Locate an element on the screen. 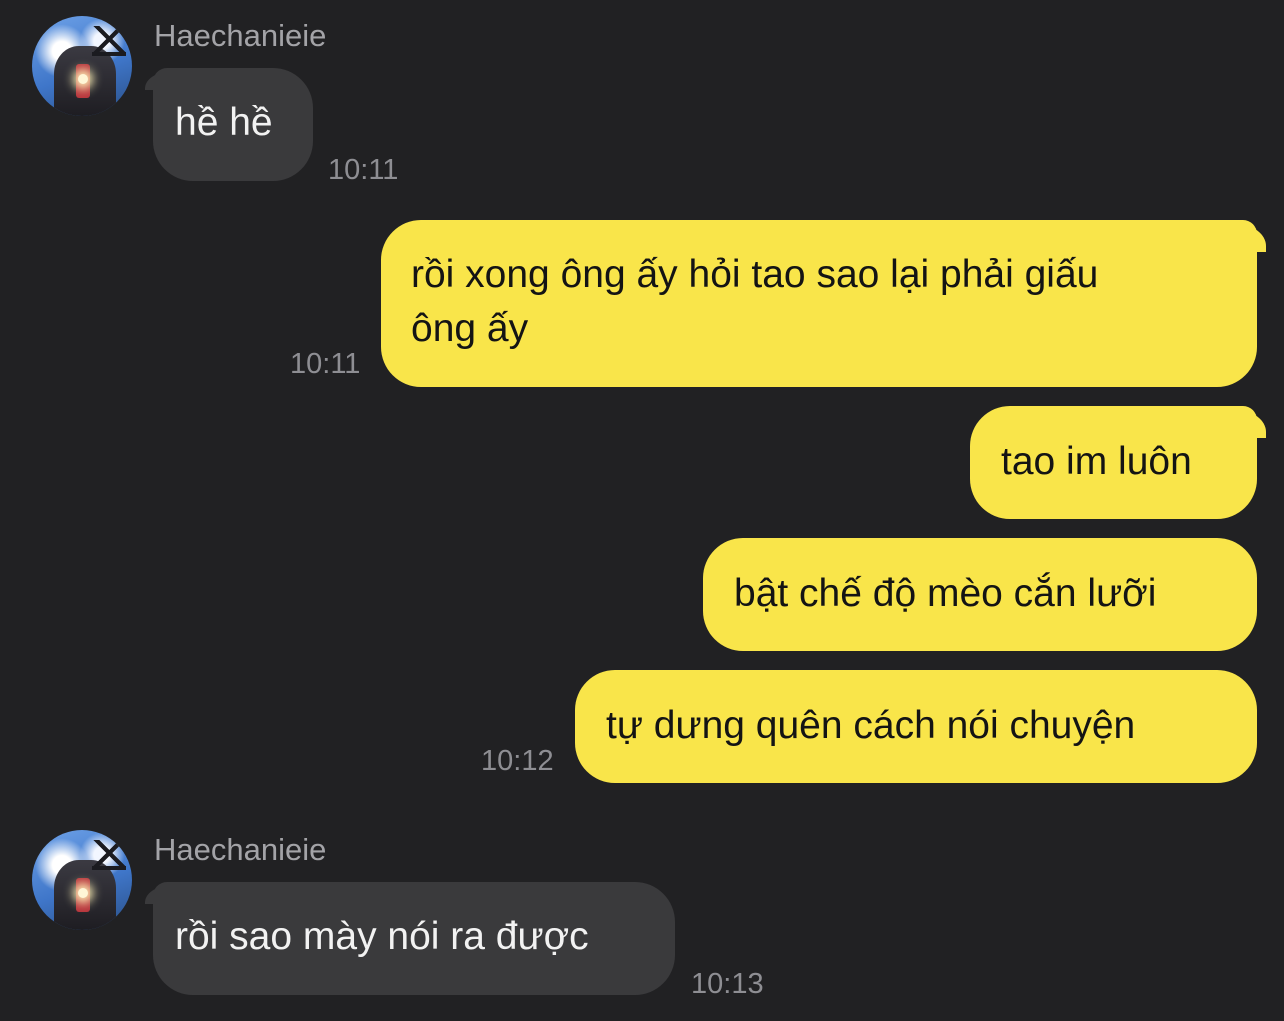 The height and width of the screenshot is (1021, 1284). message-bubble: rồi sao mày nói ra được is located at coordinates (414, 938).